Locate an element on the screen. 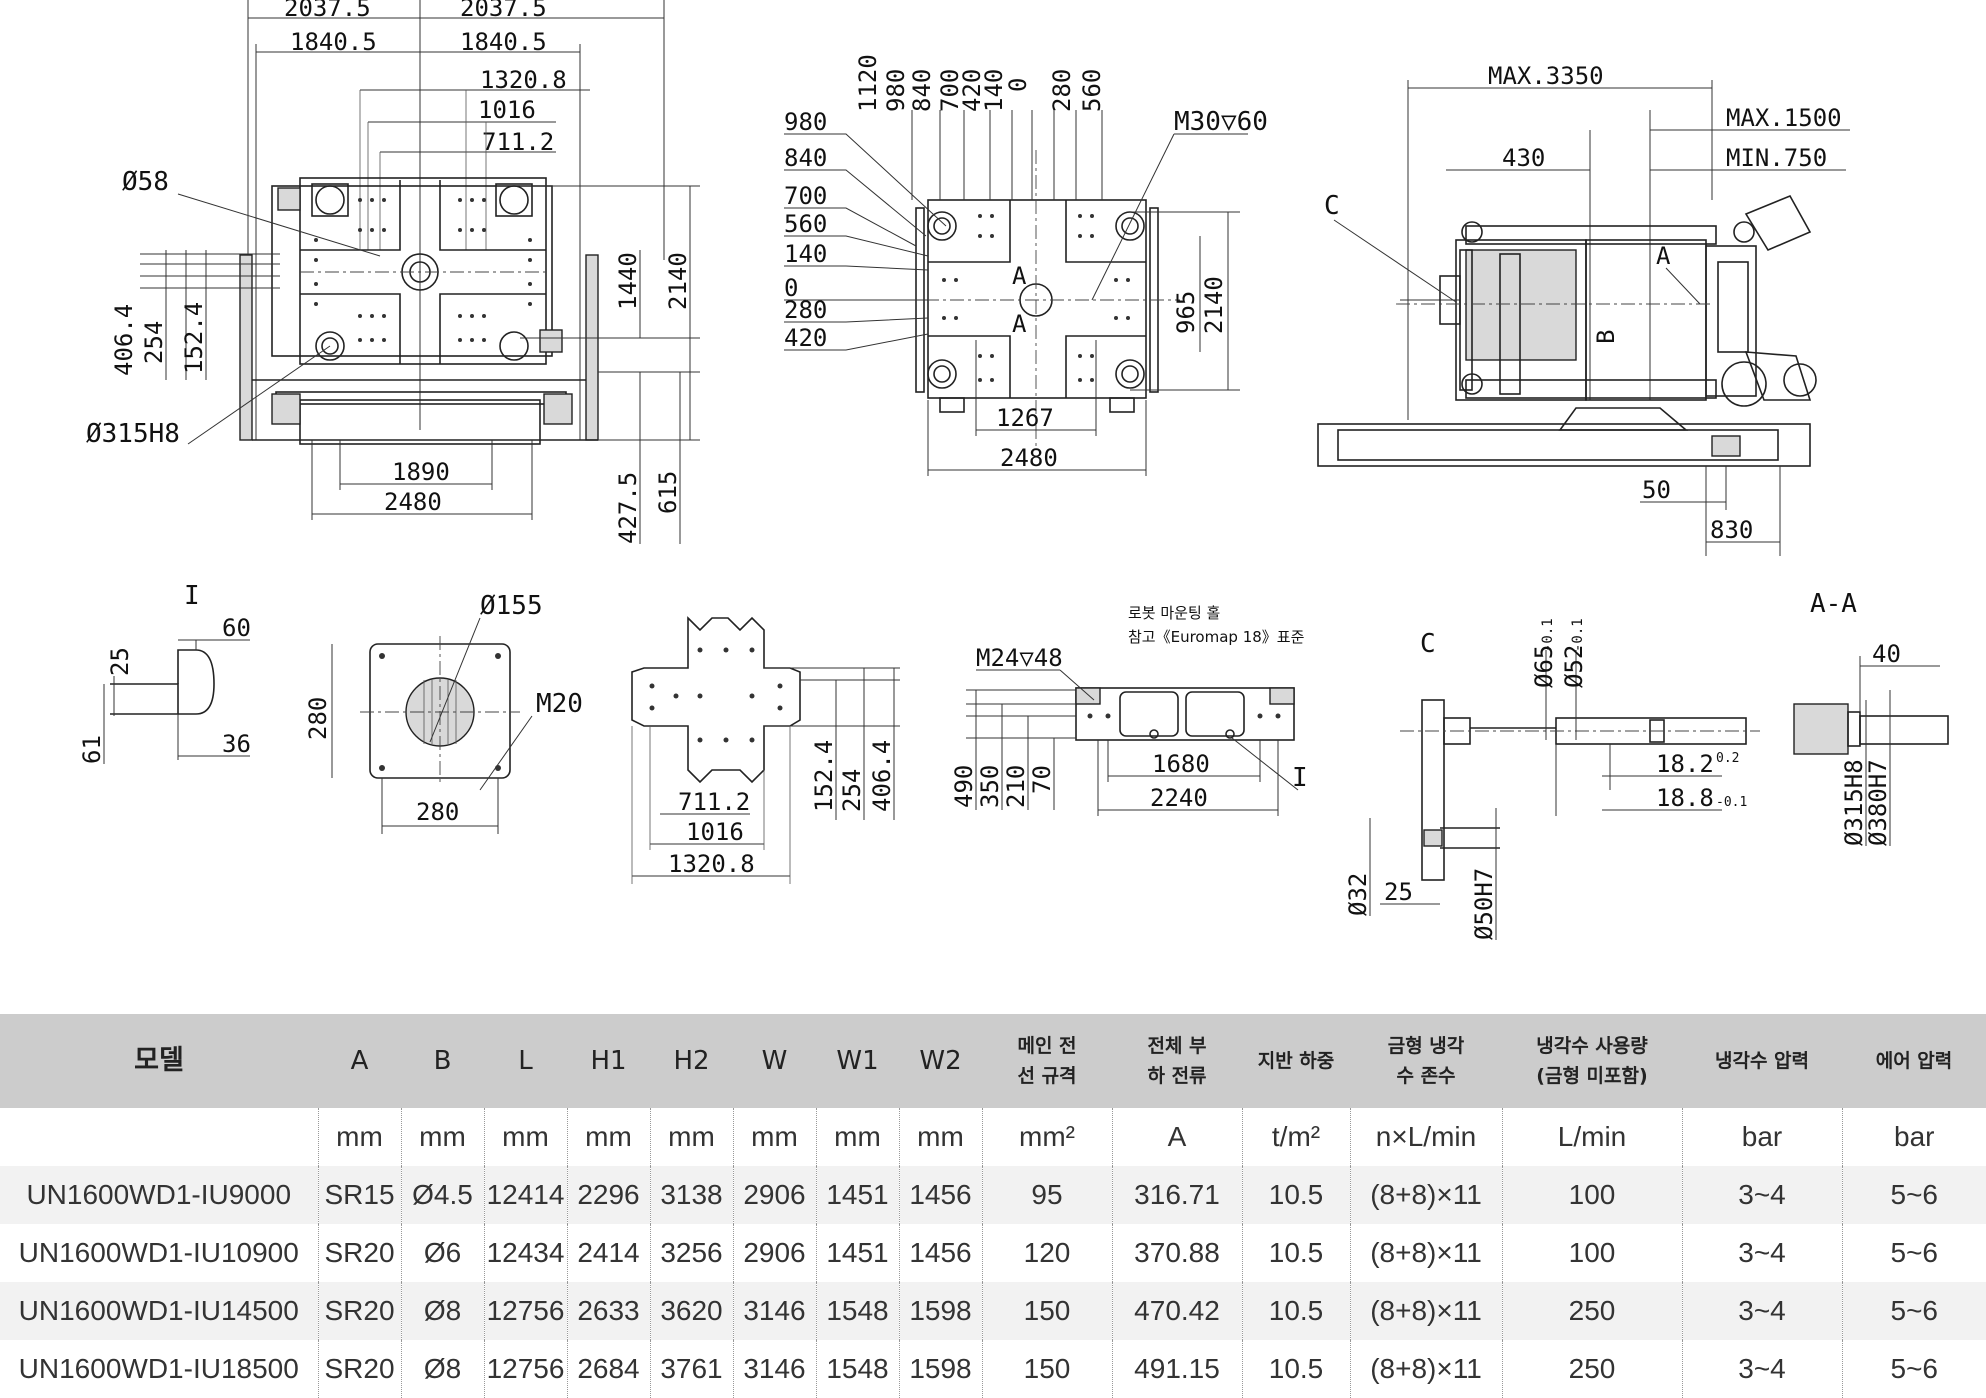 The image size is (1986, 1398). header-w: W is located at coordinates (774, 1061).